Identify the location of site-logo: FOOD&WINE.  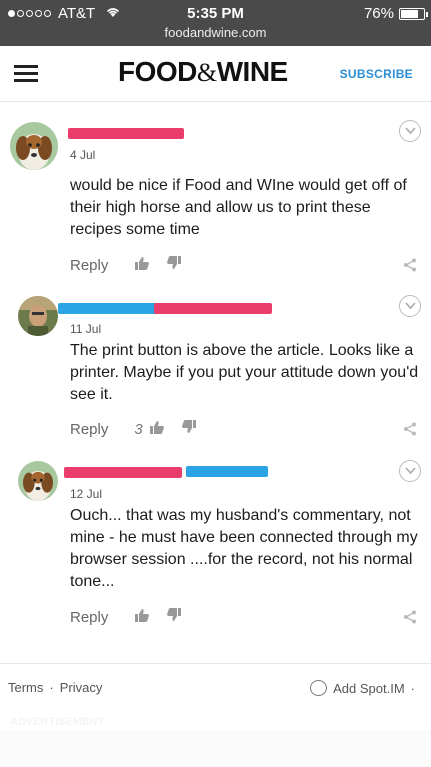
(203, 72).